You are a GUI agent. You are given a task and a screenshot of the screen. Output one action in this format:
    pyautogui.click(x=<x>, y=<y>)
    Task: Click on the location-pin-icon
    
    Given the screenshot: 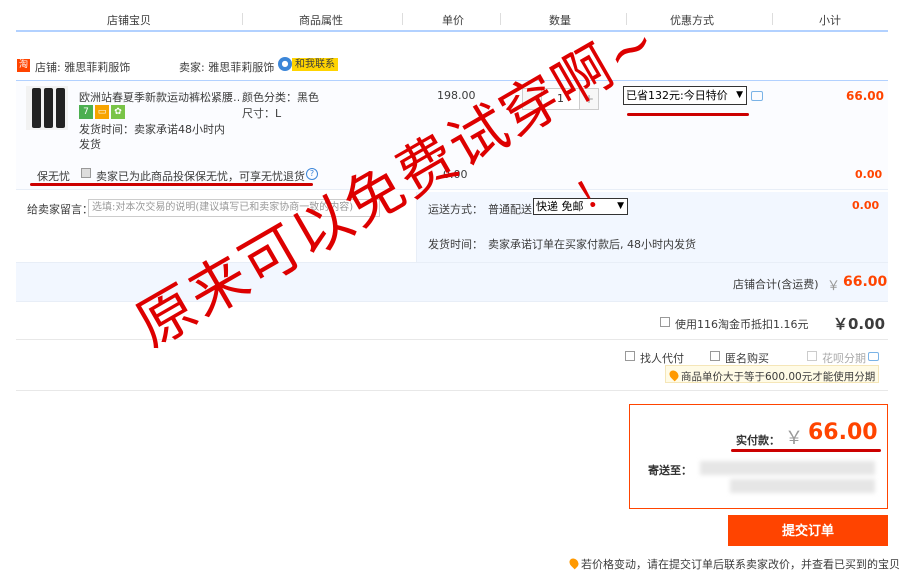 What is the action you would take?
    pyautogui.click(x=574, y=563)
    